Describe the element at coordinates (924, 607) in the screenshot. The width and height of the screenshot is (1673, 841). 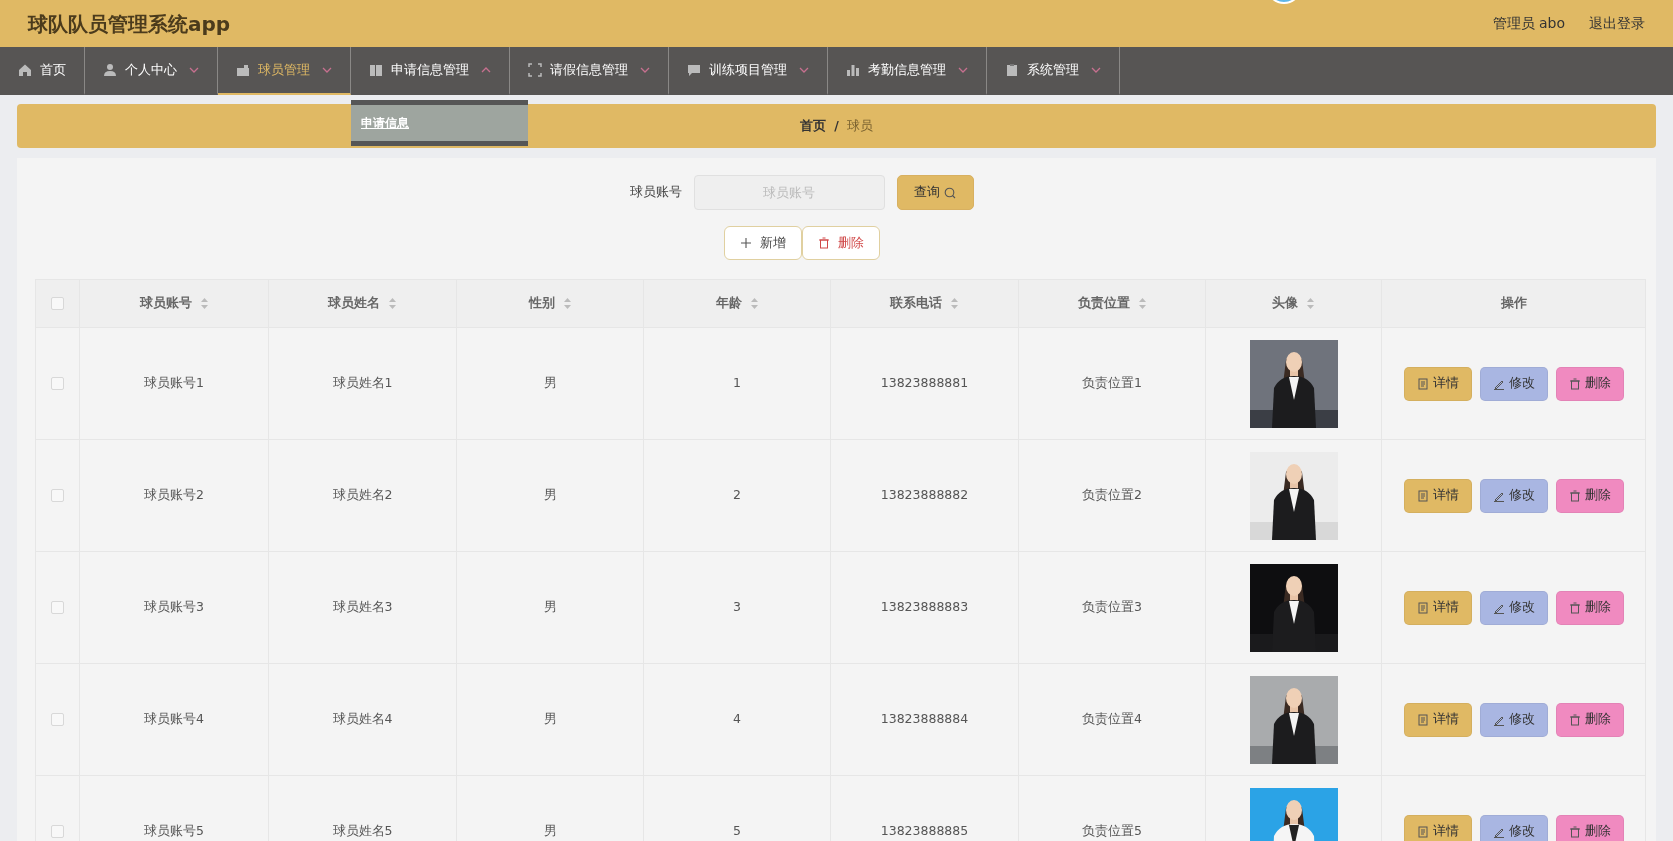
I see `table-cell: 13823888883` at that location.